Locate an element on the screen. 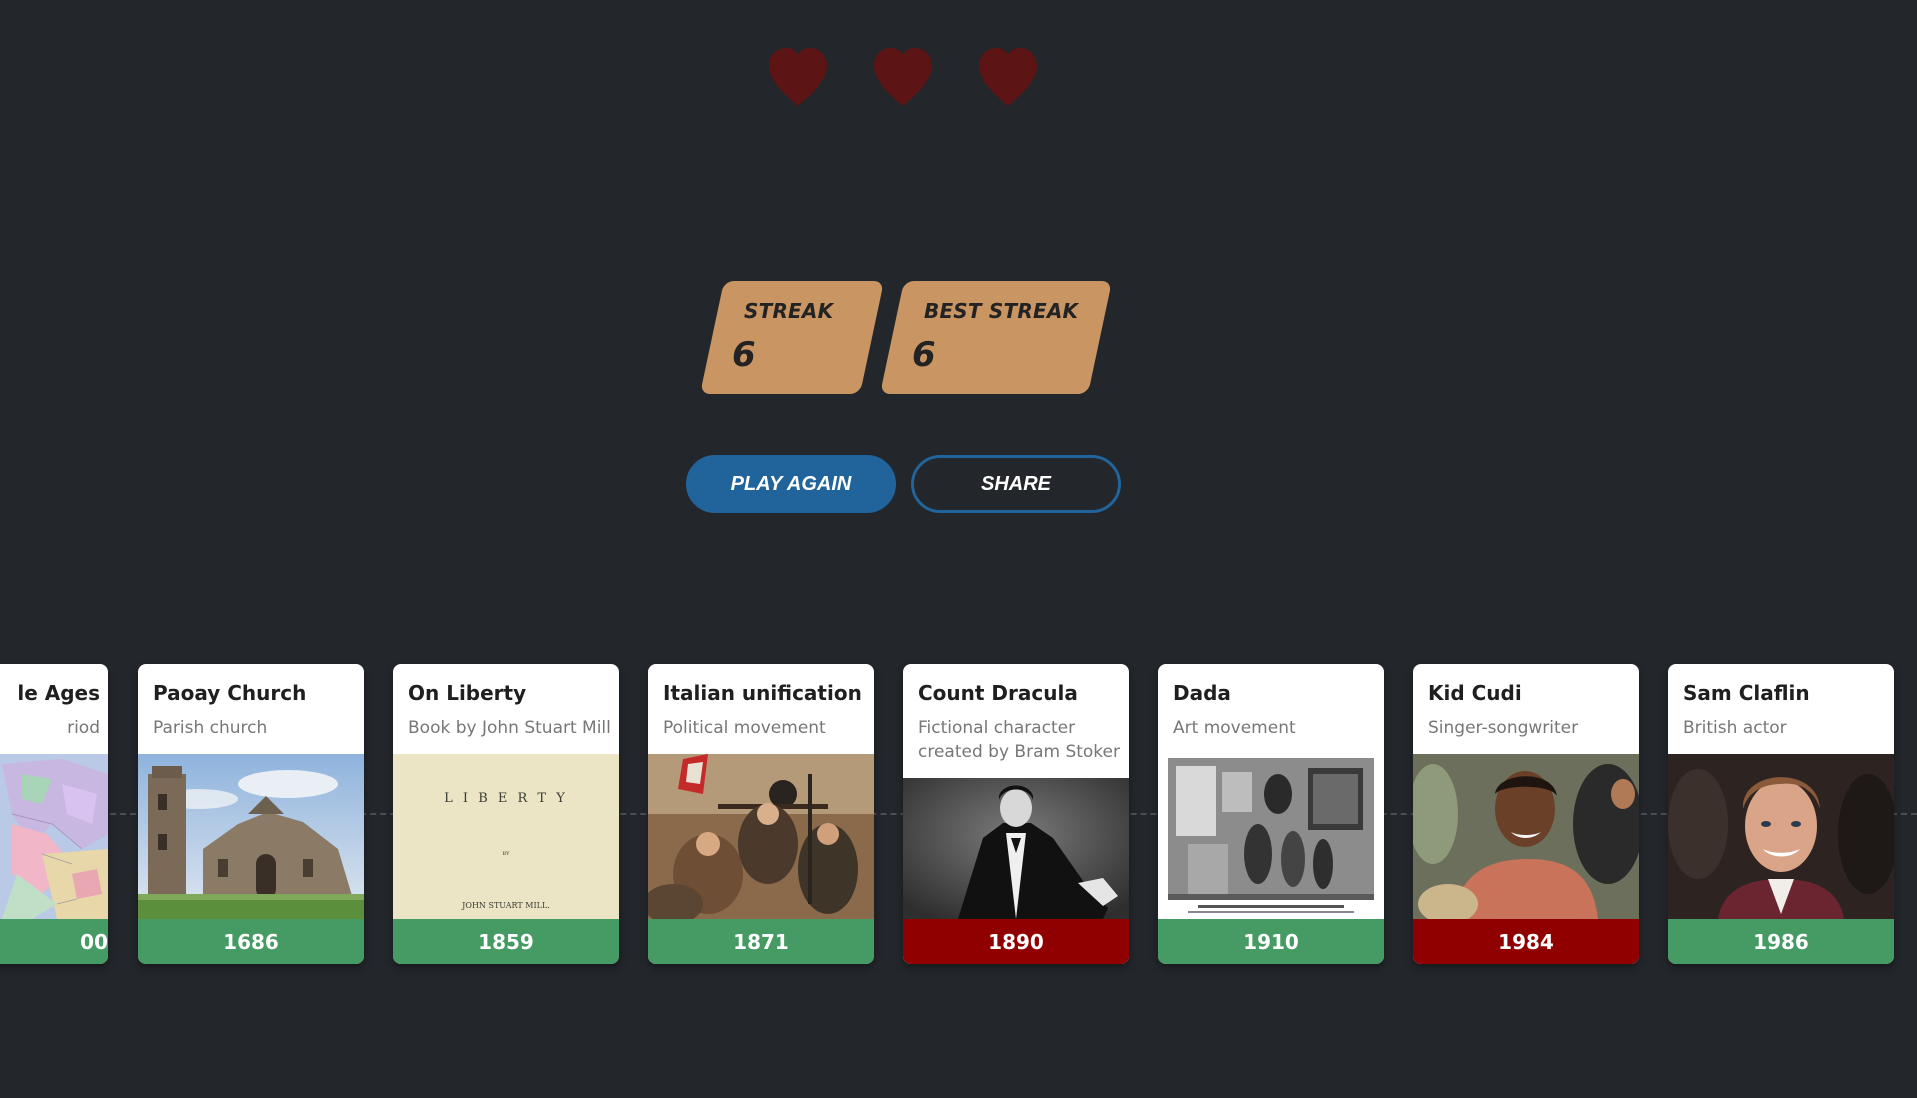 This screenshot has height=1098, width=1917. card-subtitle: riod is located at coordinates (83, 728).